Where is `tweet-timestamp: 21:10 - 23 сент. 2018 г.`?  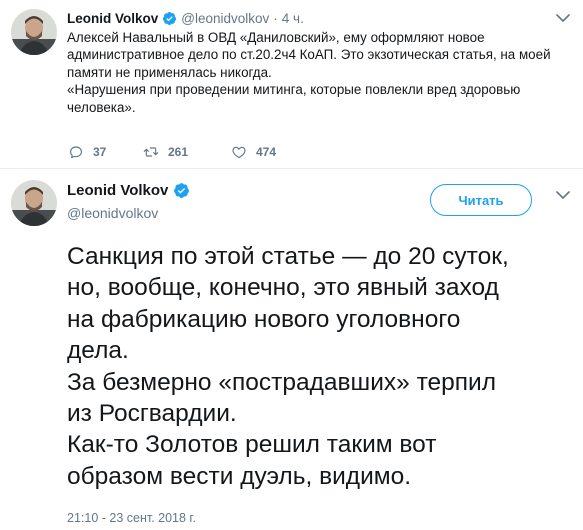
tweet-timestamp: 21:10 - 23 сент. 2018 г. is located at coordinates (131, 518).